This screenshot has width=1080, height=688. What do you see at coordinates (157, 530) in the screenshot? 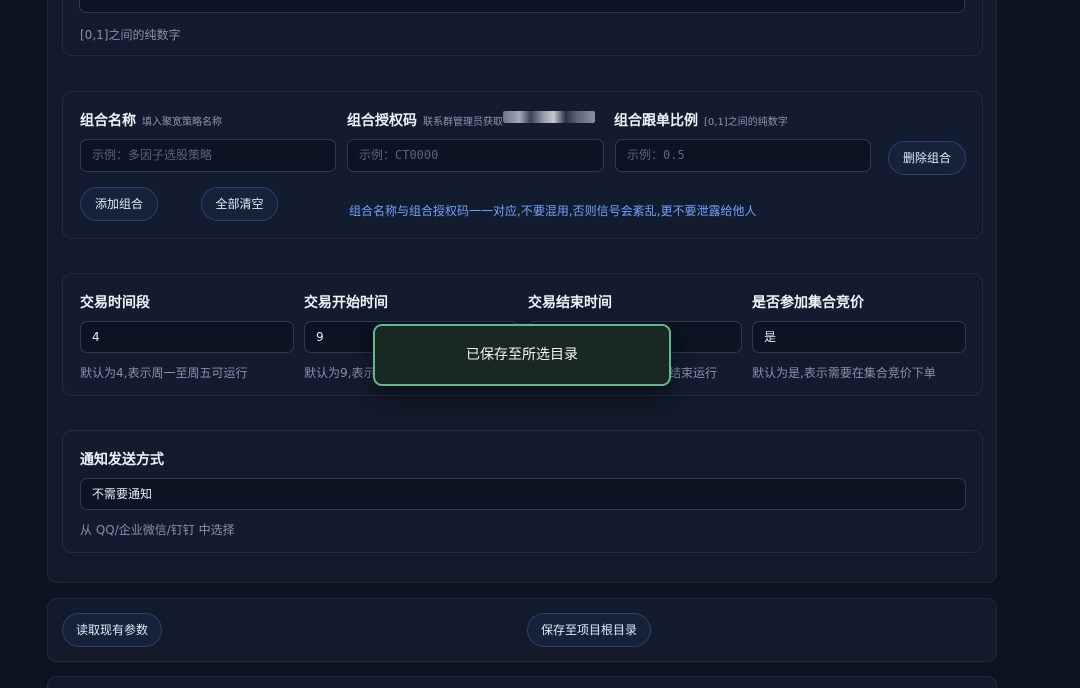
I see `notify-hint: 从 QQ/企业微信/钉钉 中选择` at bounding box center [157, 530].